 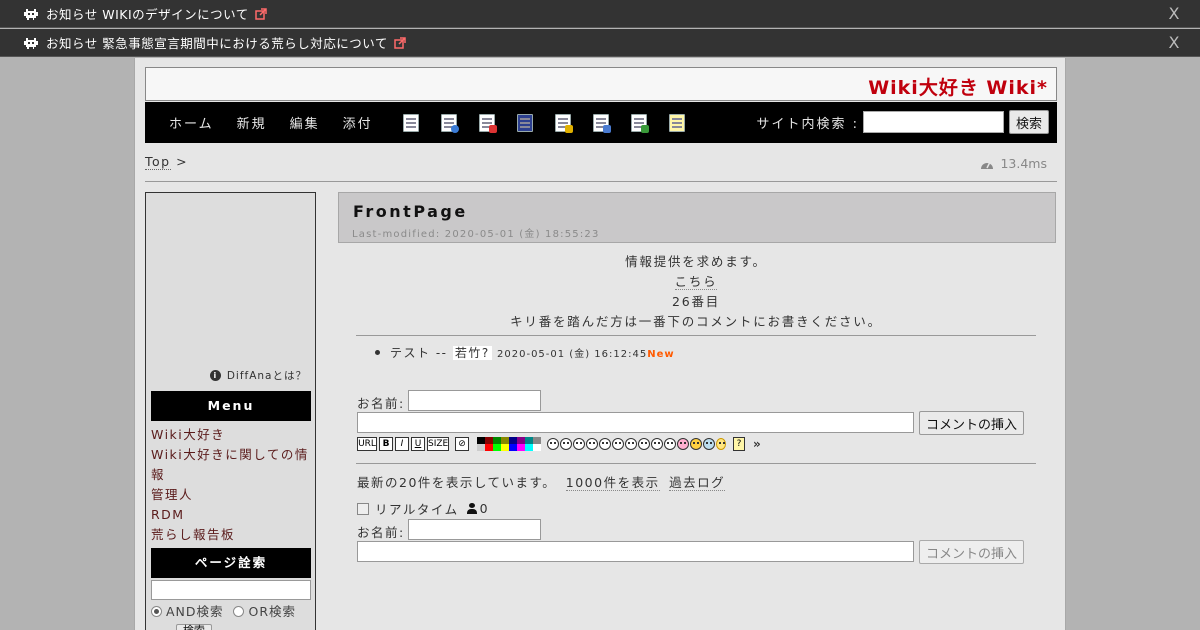 I want to click on huh-icon, so click(x=579, y=444).